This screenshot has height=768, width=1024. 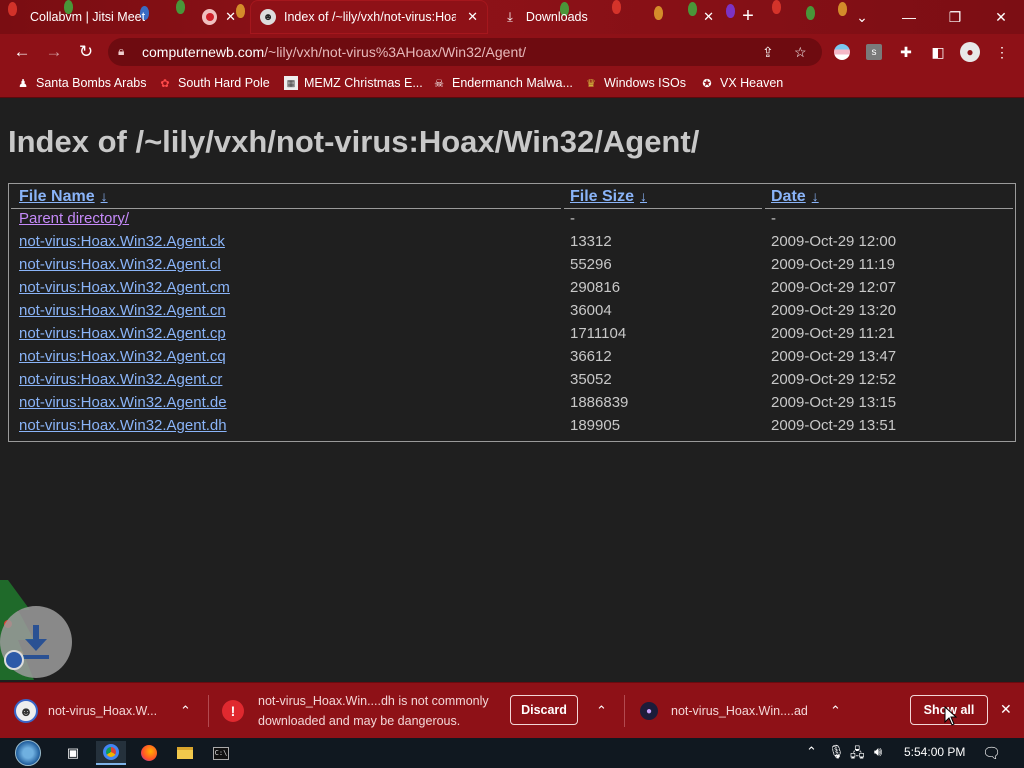 I want to click on microphone-icon: 🎙︎, so click(x=836, y=752).